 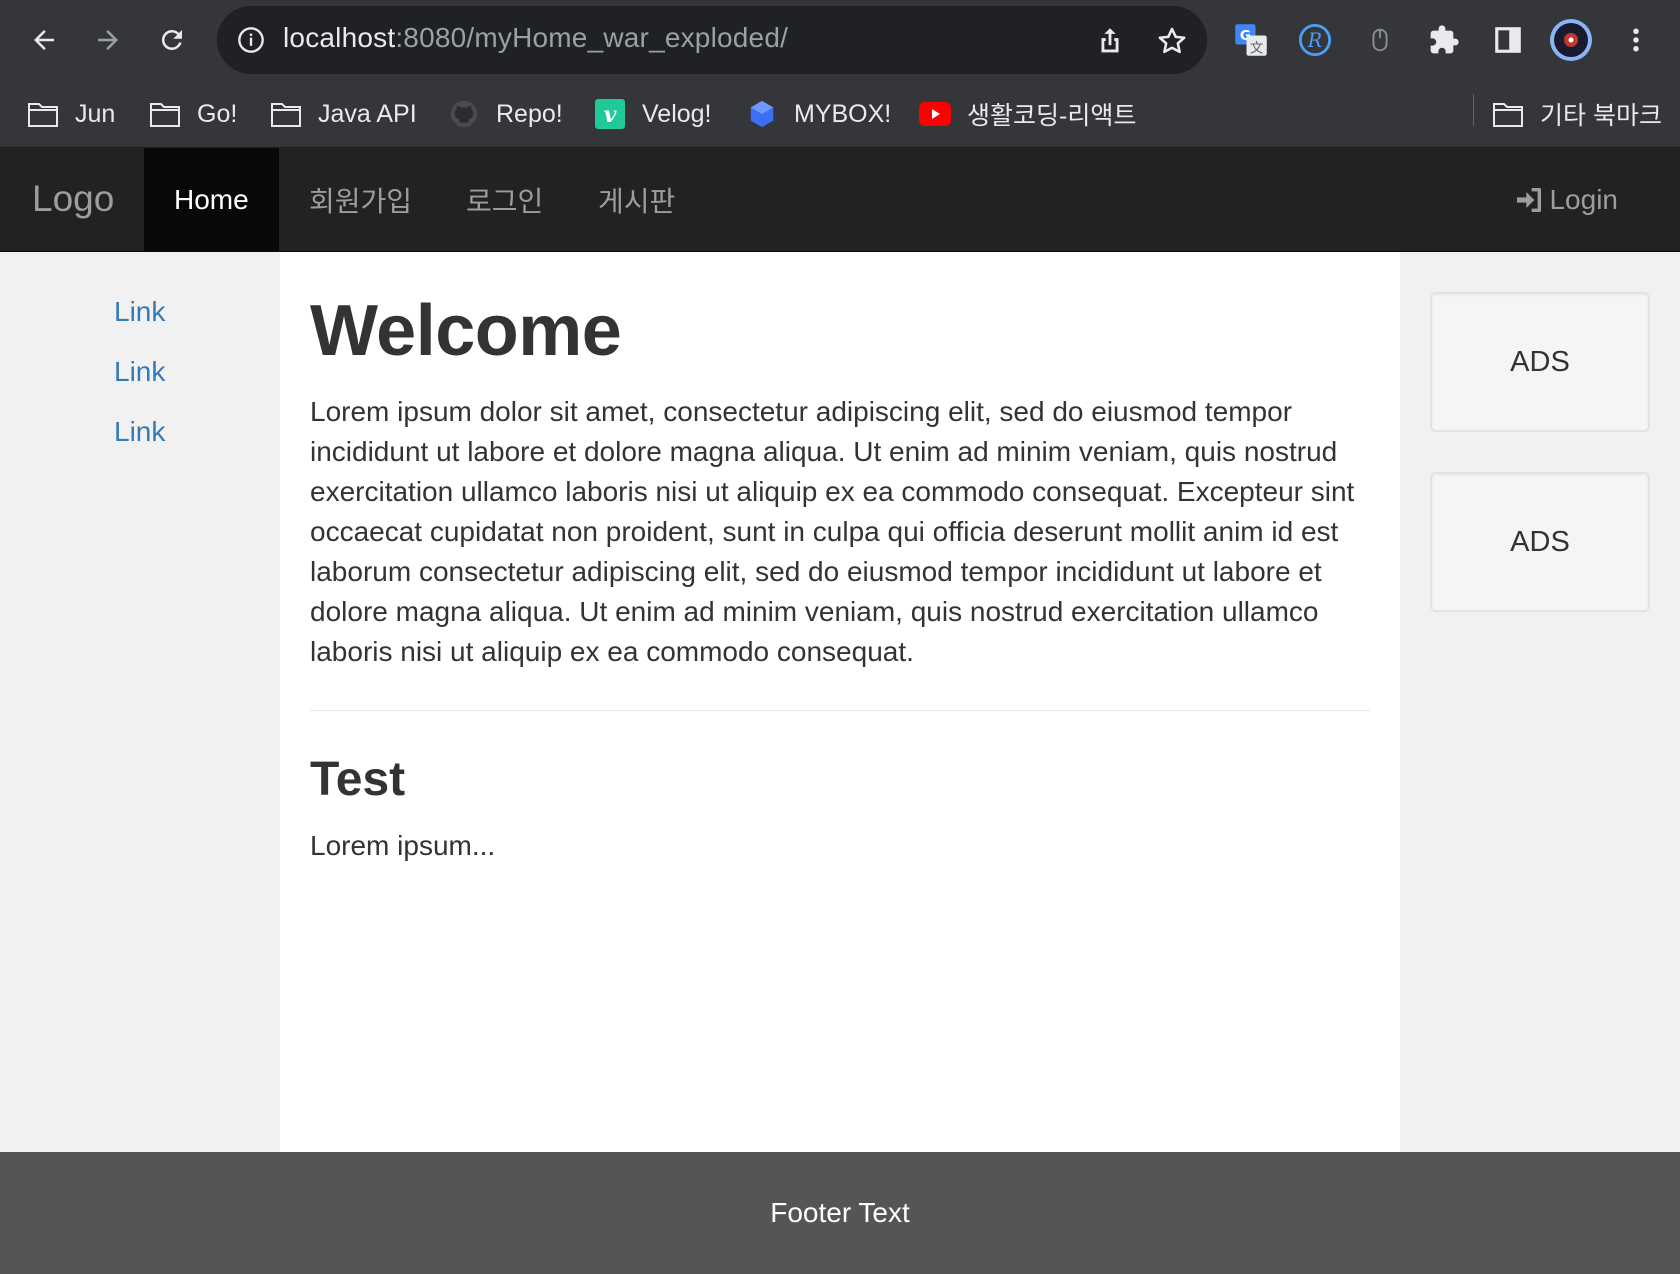 What do you see at coordinates (1571, 40) in the screenshot?
I see `profile-avatar-icon` at bounding box center [1571, 40].